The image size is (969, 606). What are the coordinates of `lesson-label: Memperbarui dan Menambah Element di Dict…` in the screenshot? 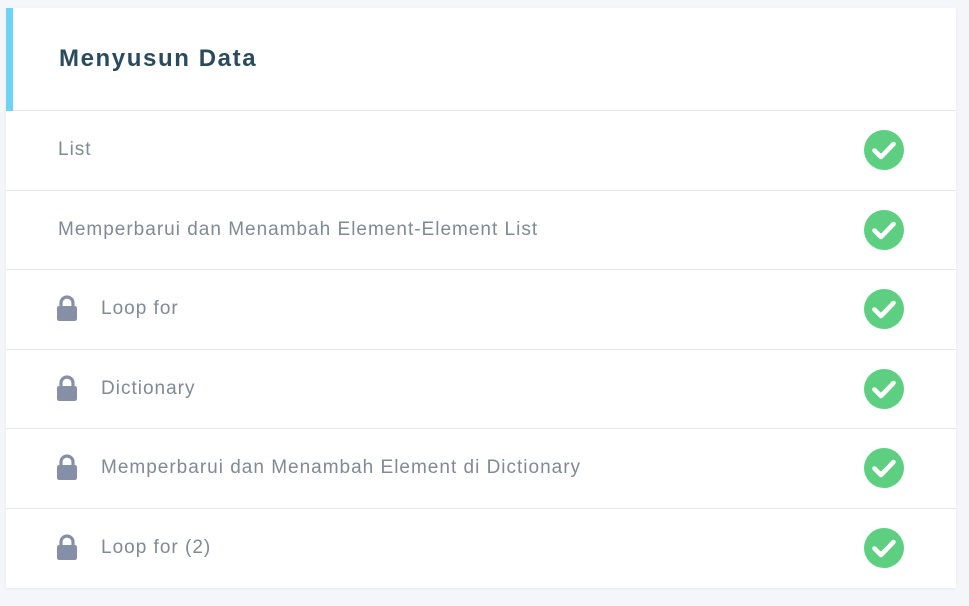 It's located at (341, 468).